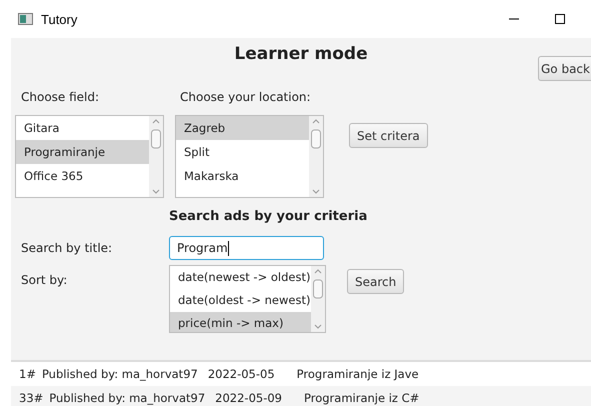  Describe the element at coordinates (301, 54) in the screenshot. I see `page-heading: Learner mode` at that location.